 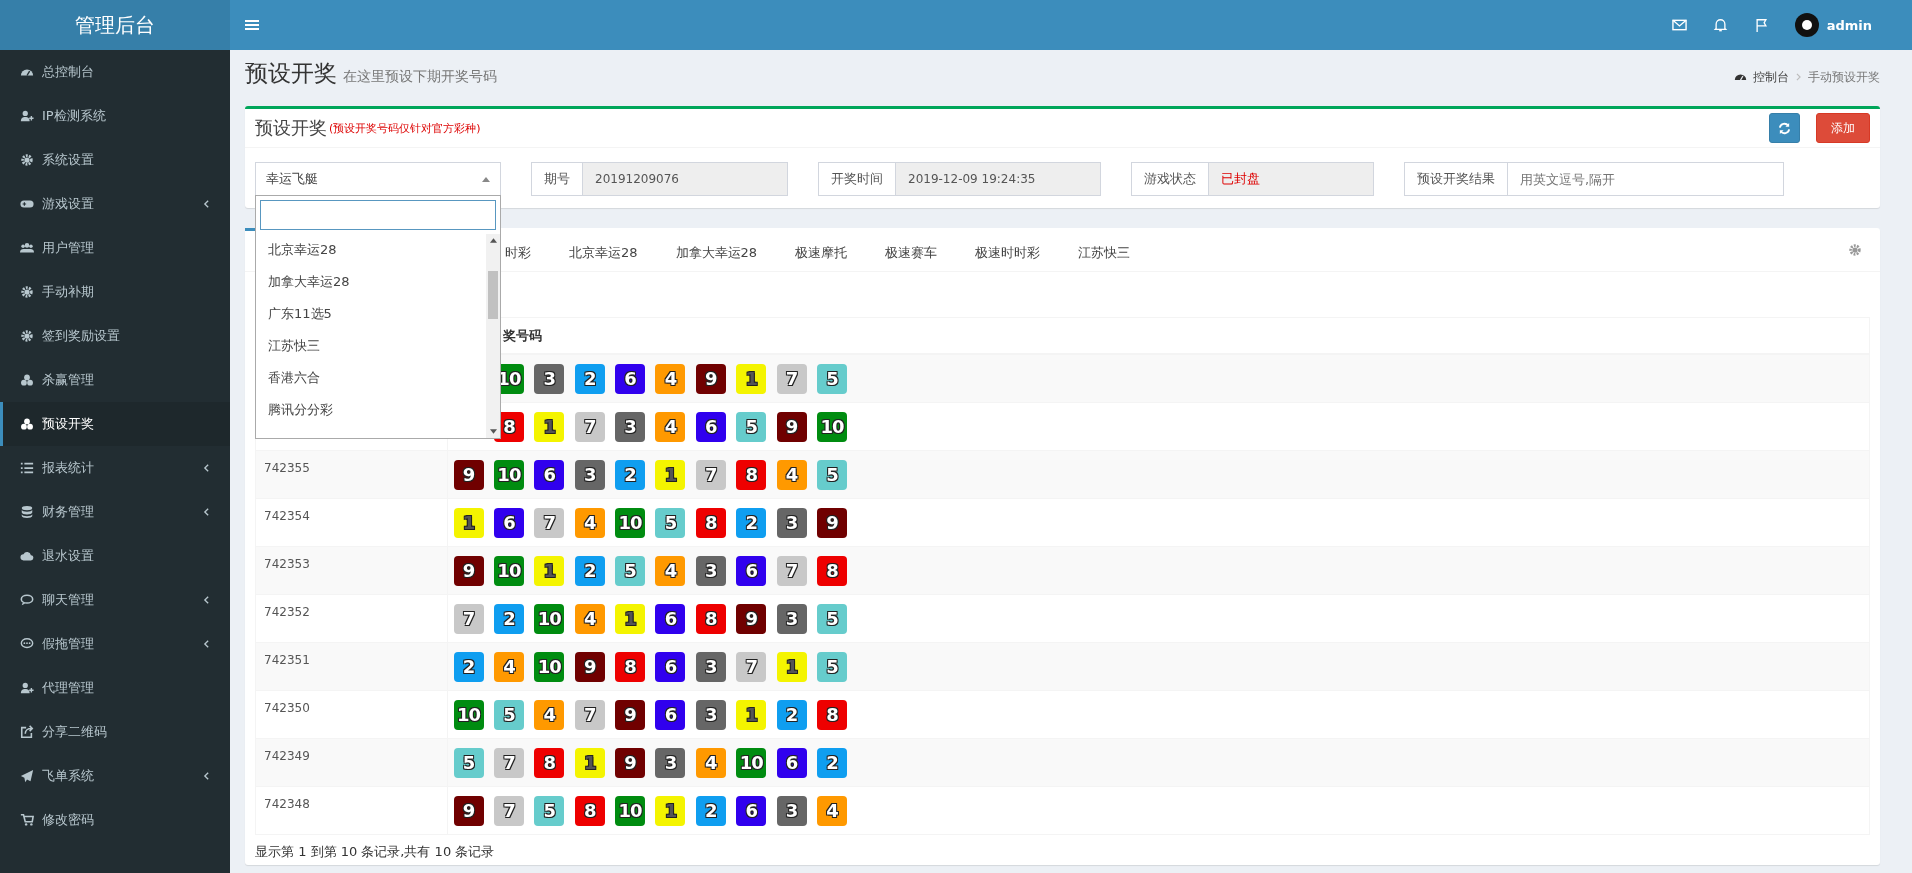 What do you see at coordinates (291, 73) in the screenshot?
I see `page-title: 预设开奖` at bounding box center [291, 73].